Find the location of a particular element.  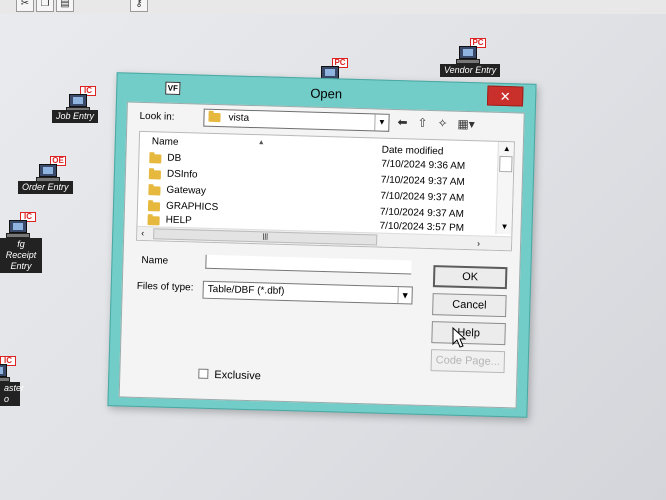

look-in-label: Look in: is located at coordinates (157, 116).